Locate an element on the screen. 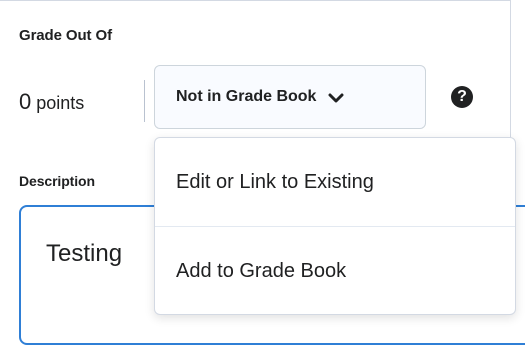 This screenshot has height=345, width=525. grade-out-of-label: Grade Out Of is located at coordinates (65, 35).